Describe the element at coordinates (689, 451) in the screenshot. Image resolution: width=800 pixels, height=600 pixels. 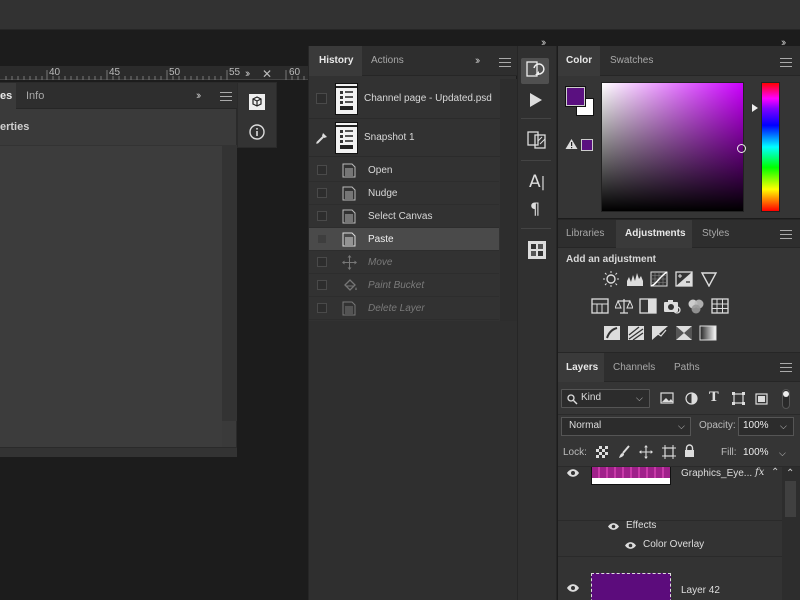
I see `lock-all-icon` at that location.